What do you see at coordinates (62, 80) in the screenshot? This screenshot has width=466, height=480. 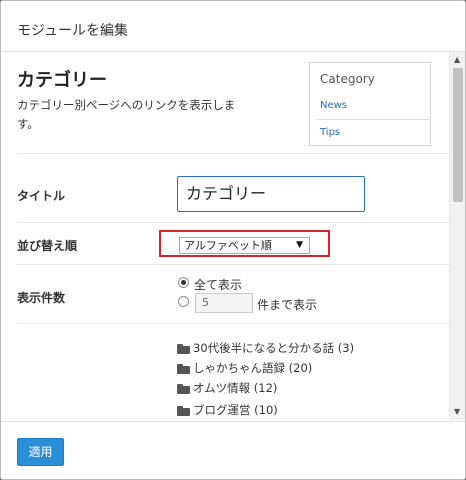 I see `module-title: カテゴリー` at bounding box center [62, 80].